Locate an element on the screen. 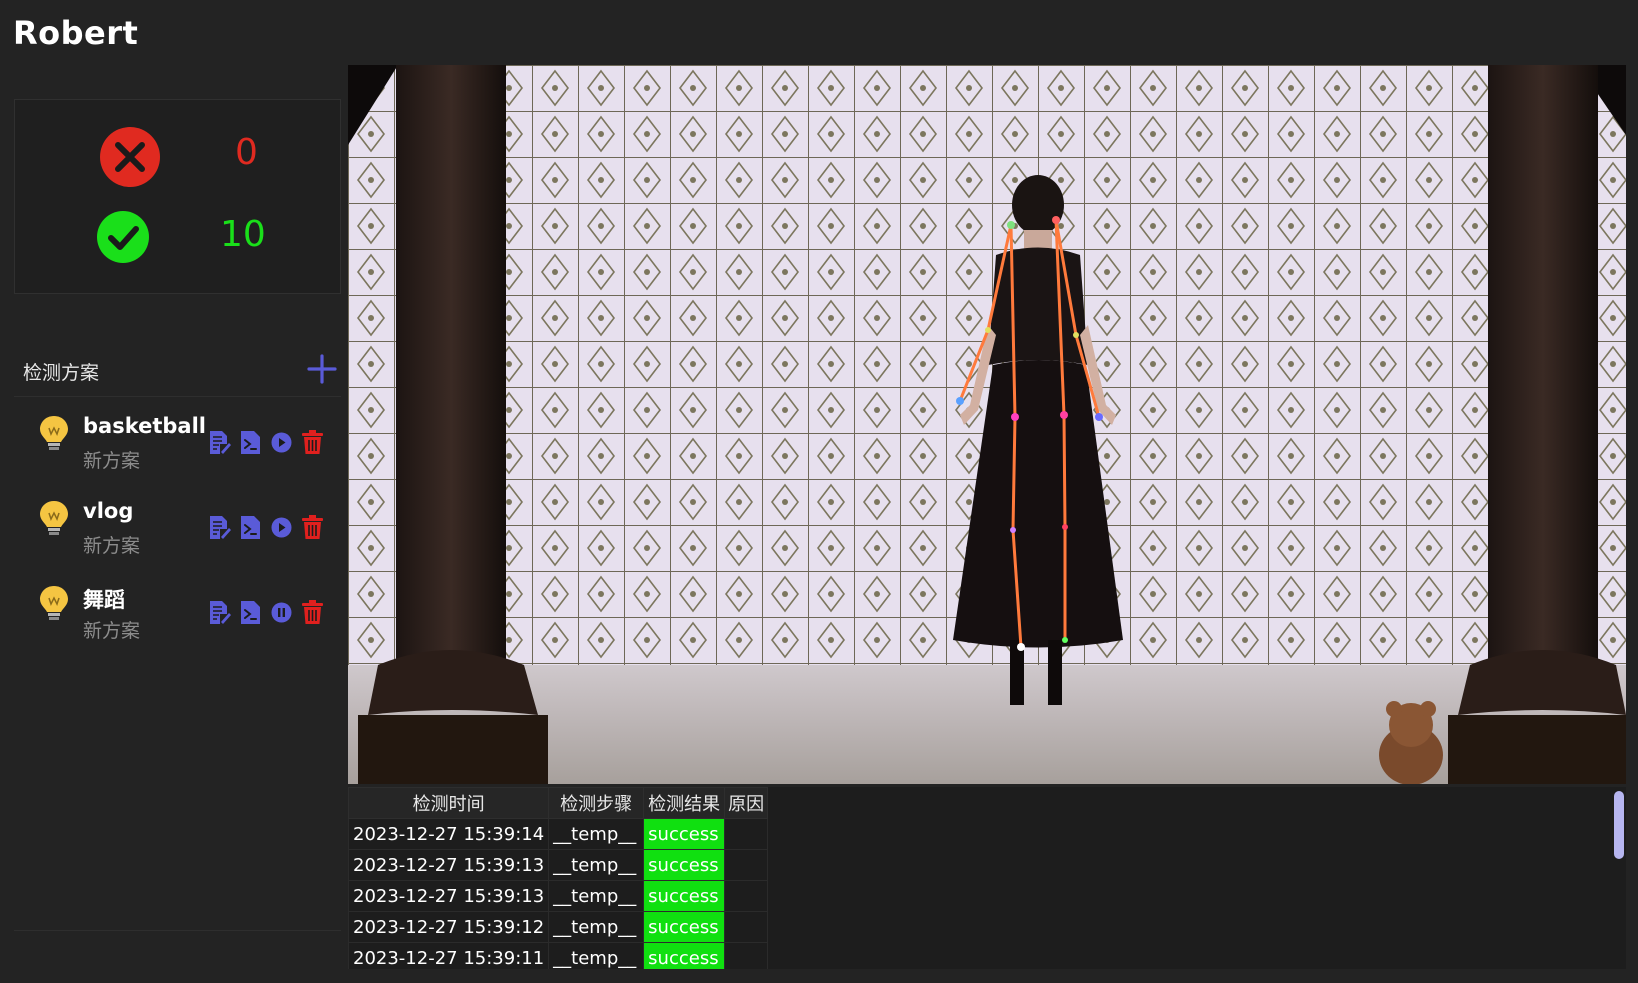 Image resolution: width=1638 pixels, height=983 pixels. log-scrollbar is located at coordinates (1619, 878).